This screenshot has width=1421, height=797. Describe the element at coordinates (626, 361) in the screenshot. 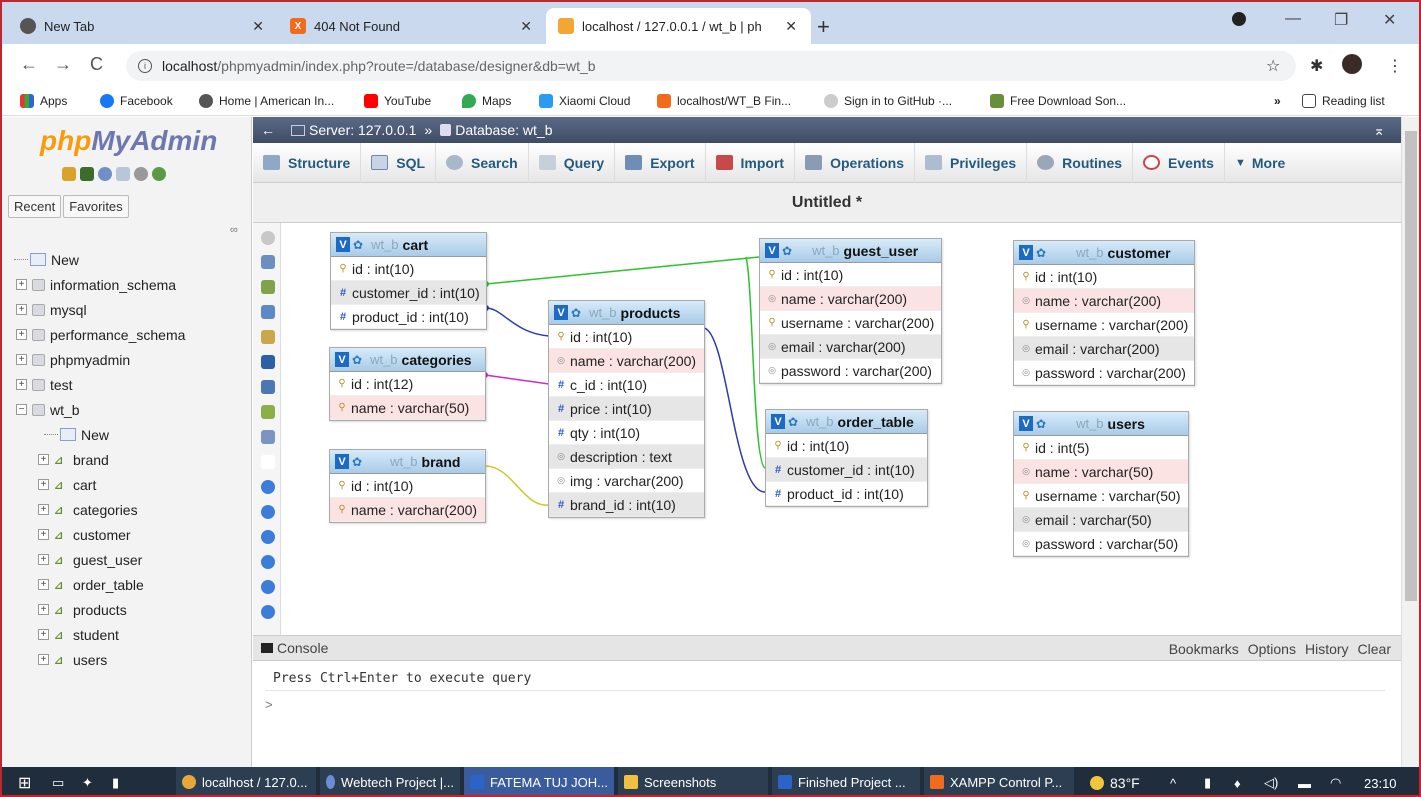

I see `column-row: ◎ name : varchar(200)` at that location.